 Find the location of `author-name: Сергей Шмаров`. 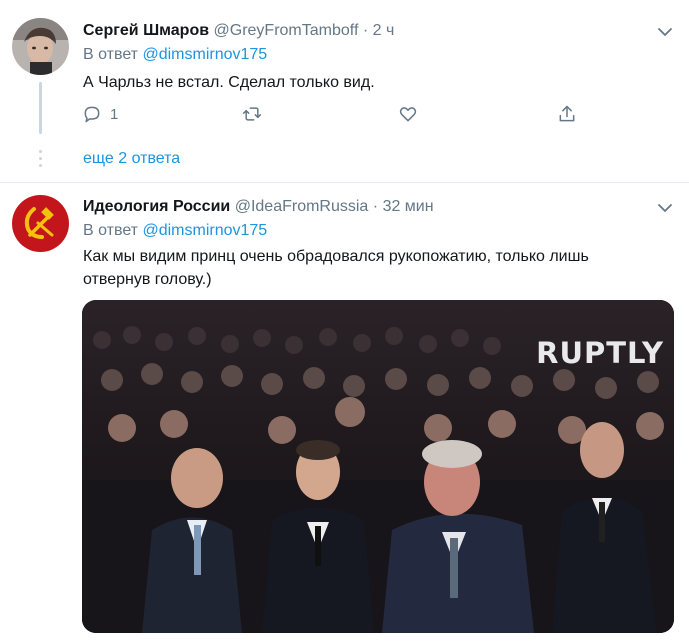

author-name: Сергей Шмаров is located at coordinates (146, 30).